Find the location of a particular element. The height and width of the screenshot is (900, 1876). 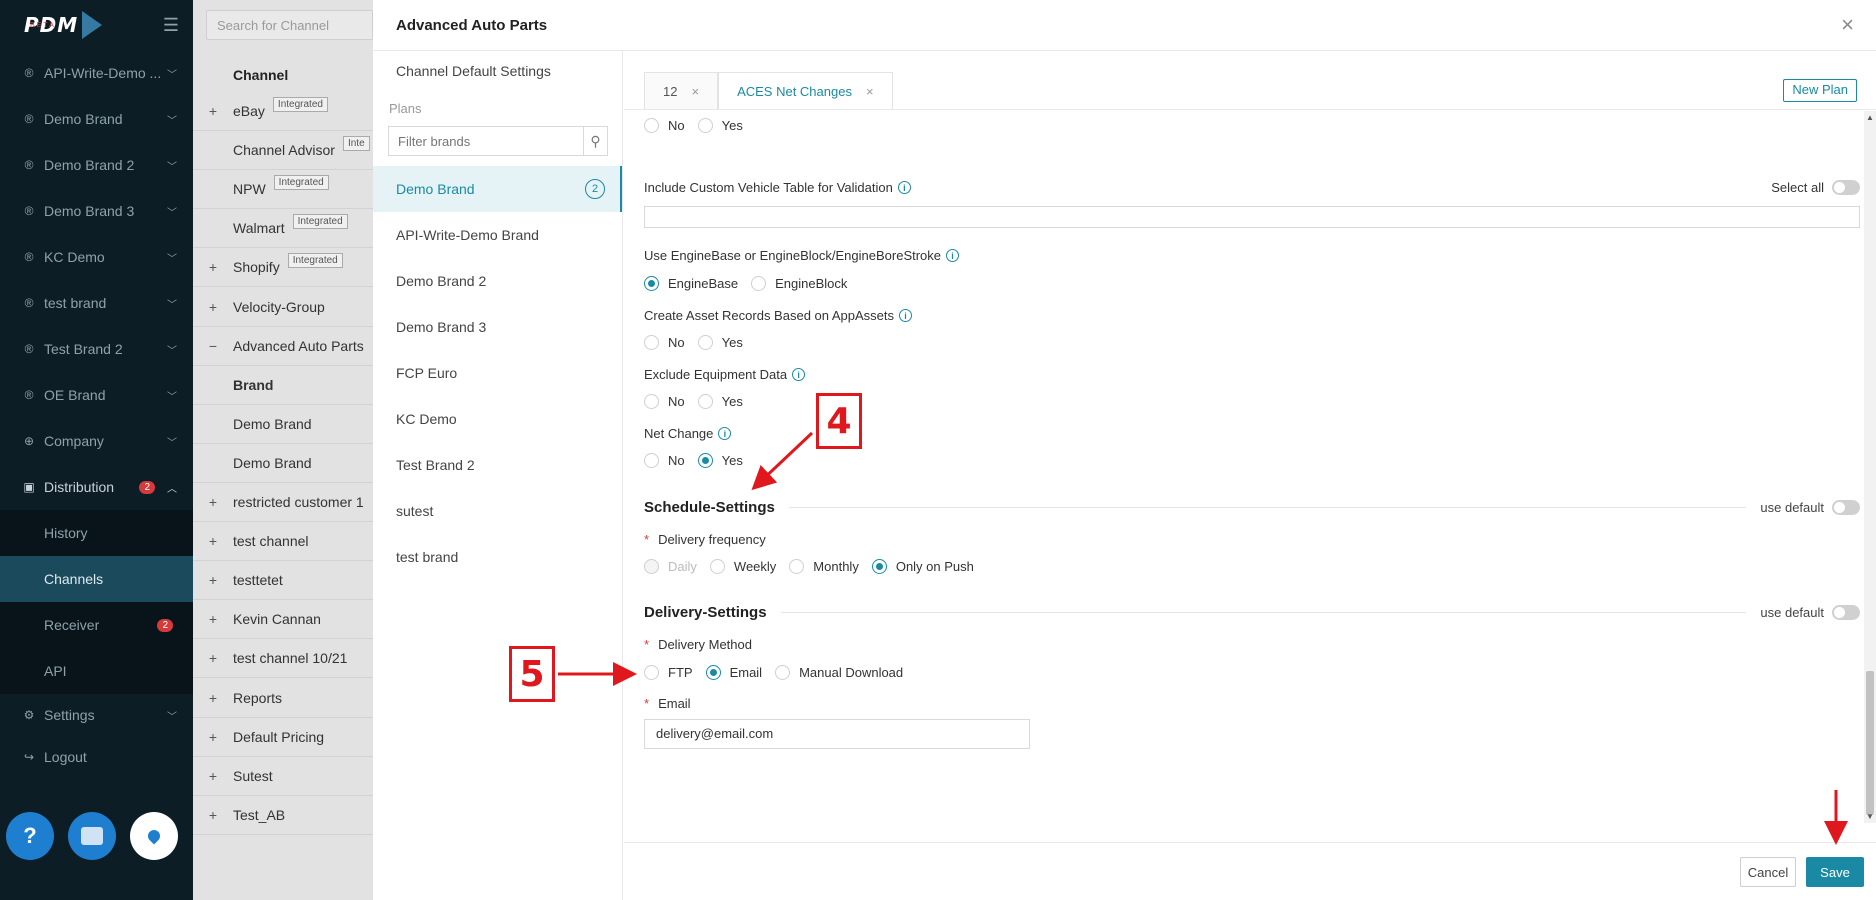

scroll-down-icon: ▼ is located at coordinates (1870, 816).